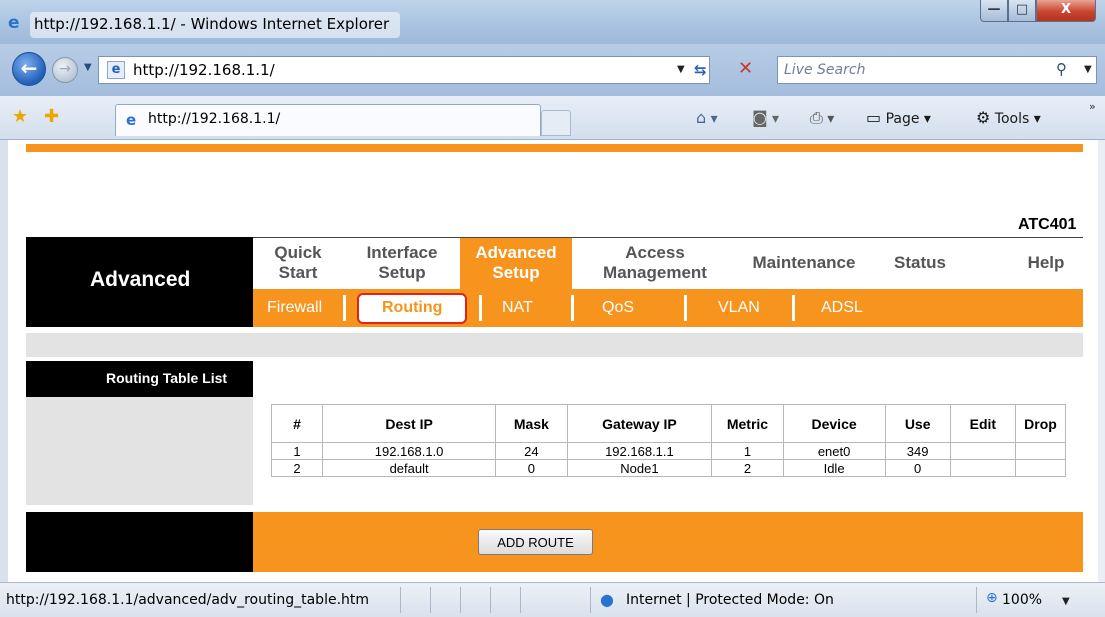  What do you see at coordinates (297, 468) in the screenshot?
I see `cell-index: 2` at bounding box center [297, 468].